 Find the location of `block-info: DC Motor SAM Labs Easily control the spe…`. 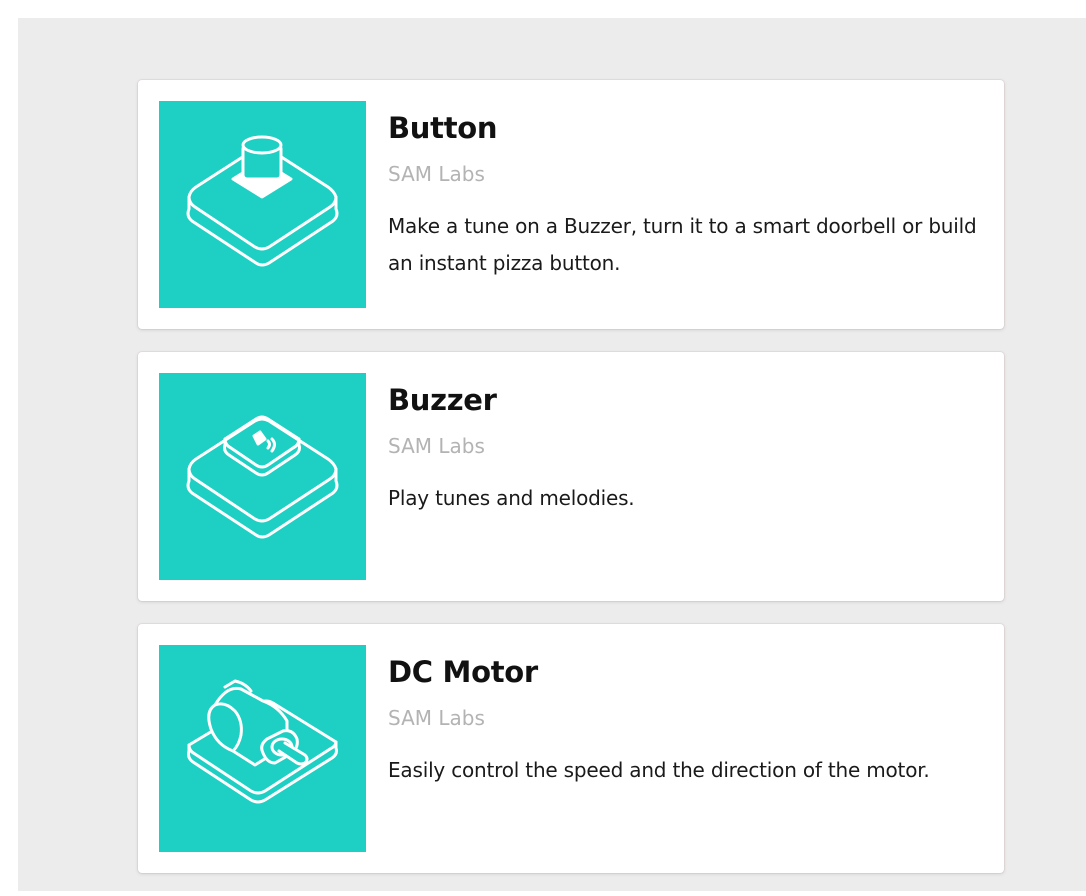

block-info: DC Motor SAM Labs Easily control the spe… is located at coordinates (686, 720).